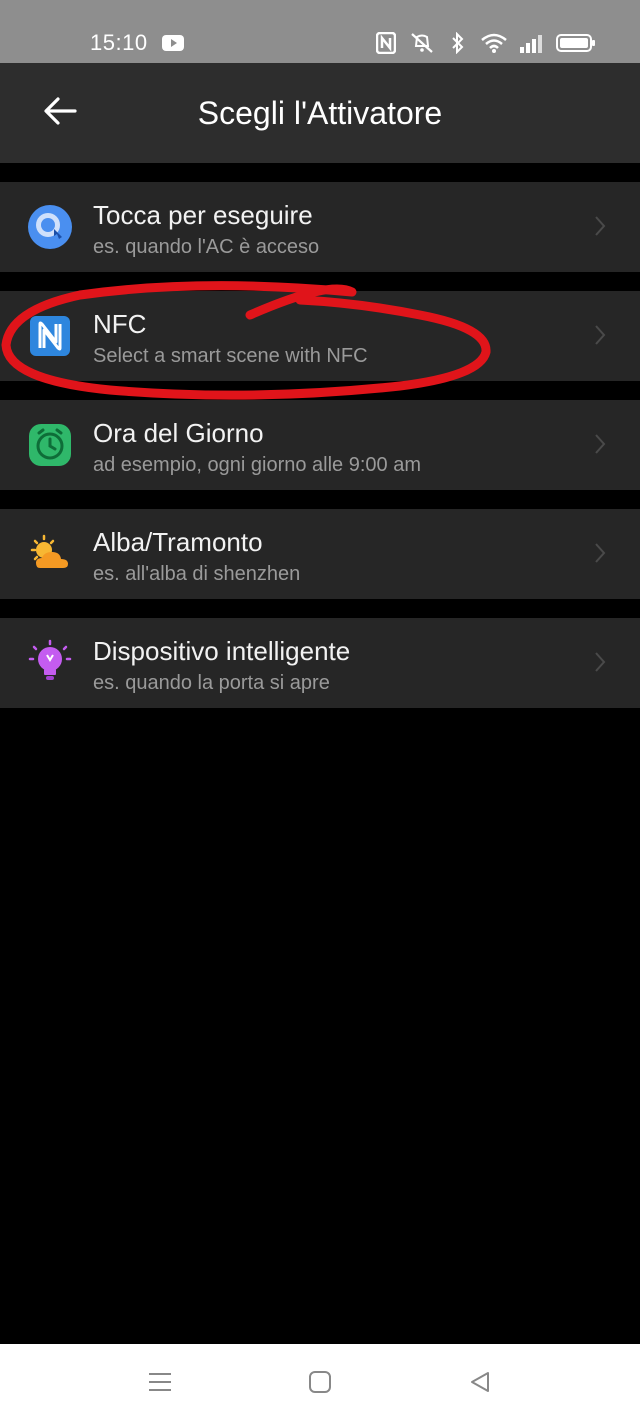 The height and width of the screenshot is (1422, 640). I want to click on trigger-title: Tocca per eseguire, so click(203, 215).